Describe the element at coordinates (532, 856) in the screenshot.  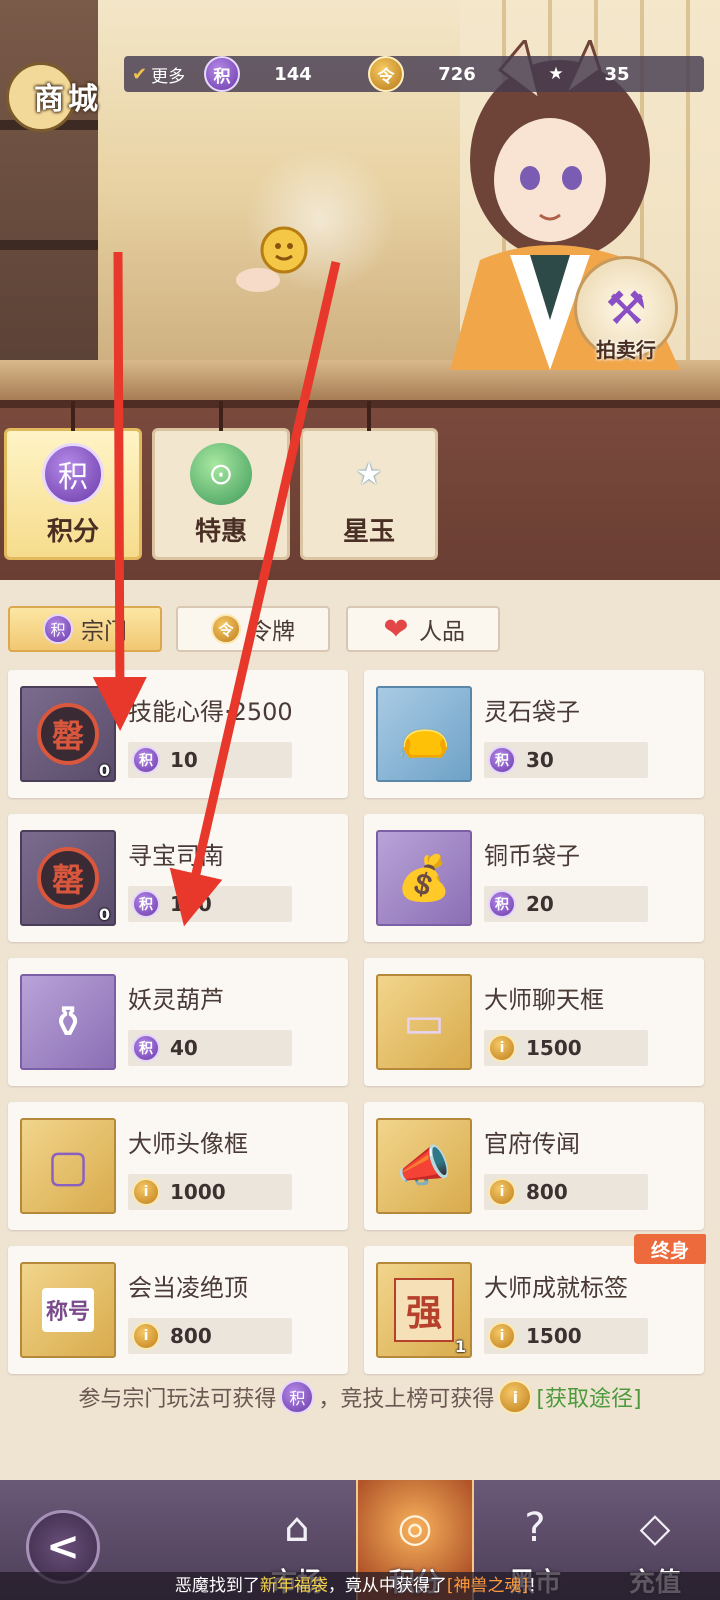
I see `item-name: 铜币袋子` at that location.